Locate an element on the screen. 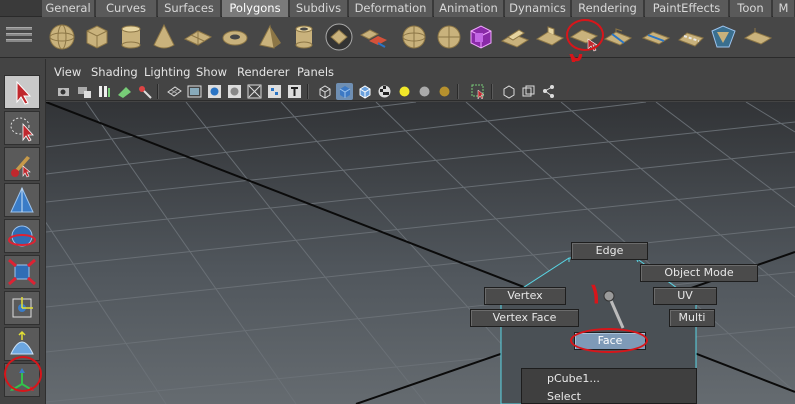 This screenshot has height=404, width=795. tab-label: M is located at coordinates (783, 8).